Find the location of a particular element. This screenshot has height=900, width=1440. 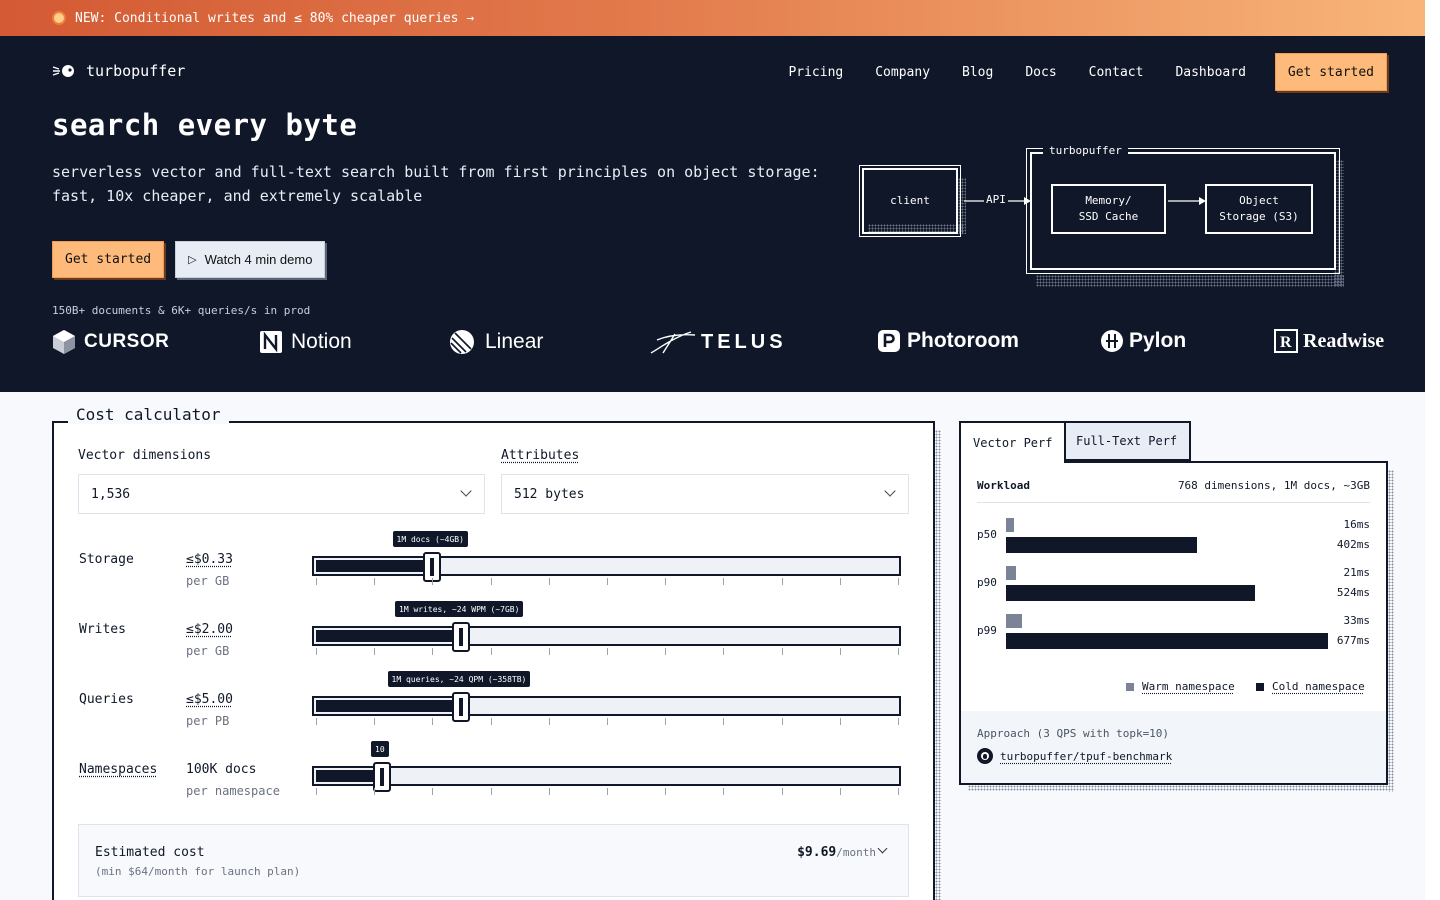

diagram-cache-box: Memory/SSD Cache is located at coordinates (1108, 209).